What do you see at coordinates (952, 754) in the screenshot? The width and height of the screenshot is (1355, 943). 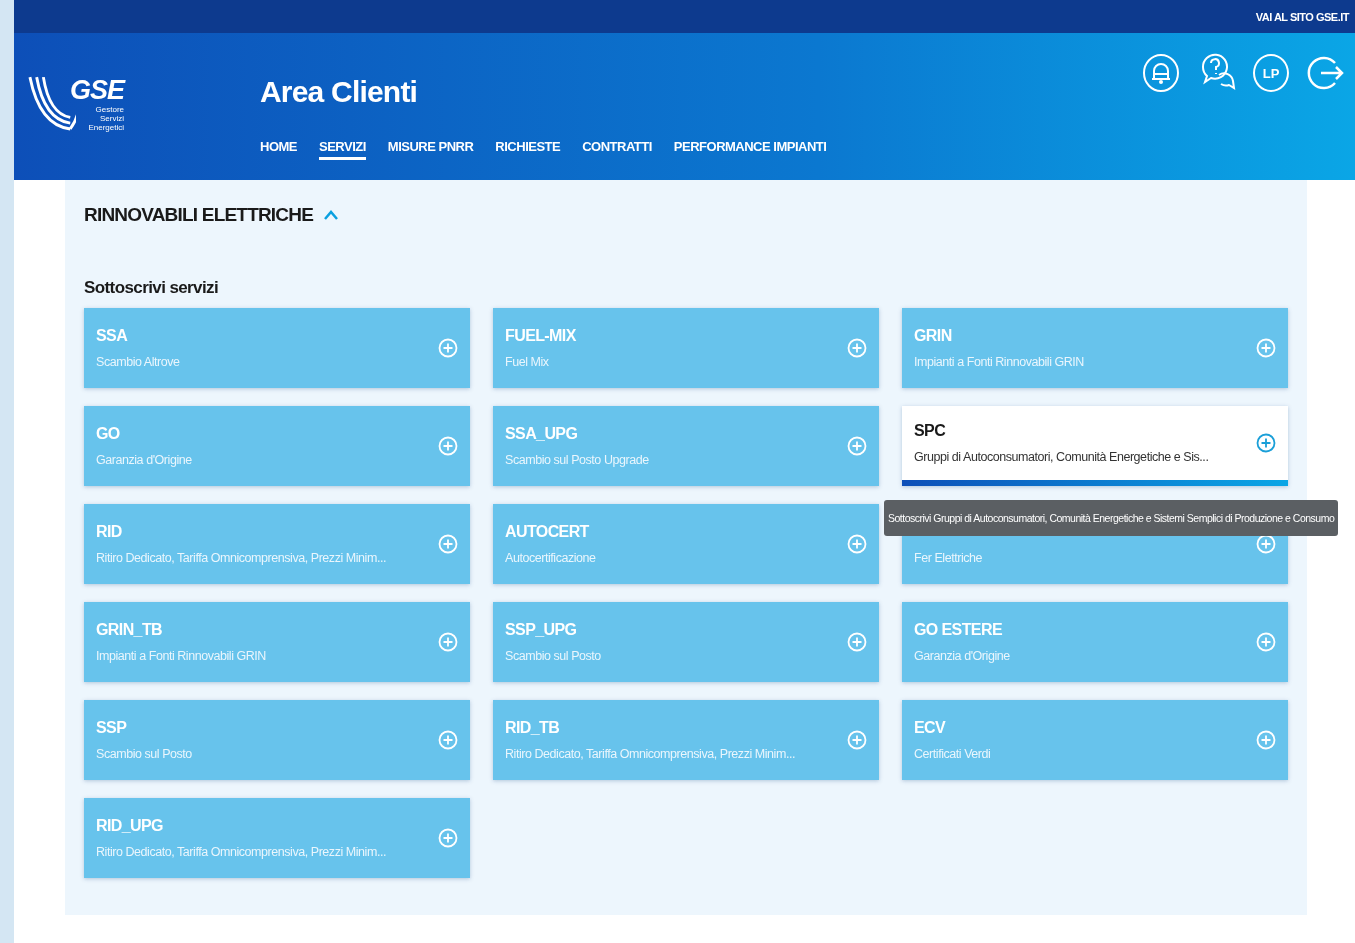 I see `service-description: Certificati Verdi` at bounding box center [952, 754].